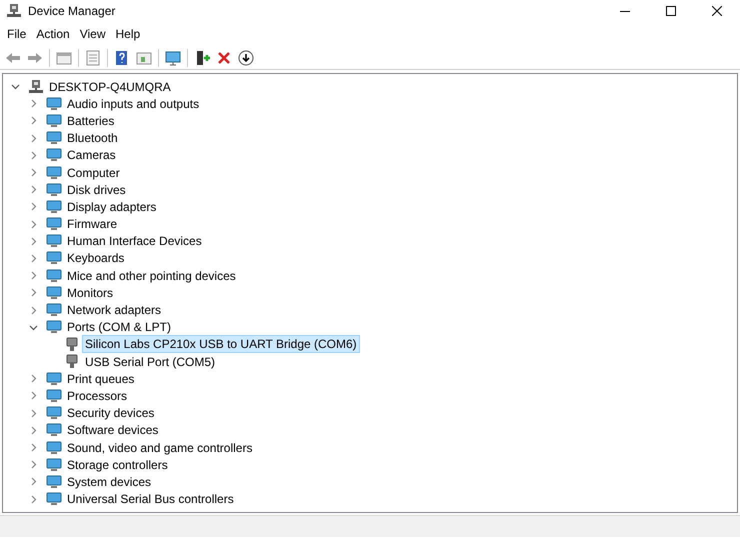  Describe the element at coordinates (117, 464) in the screenshot. I see `tree-item: Storage controllers` at that location.